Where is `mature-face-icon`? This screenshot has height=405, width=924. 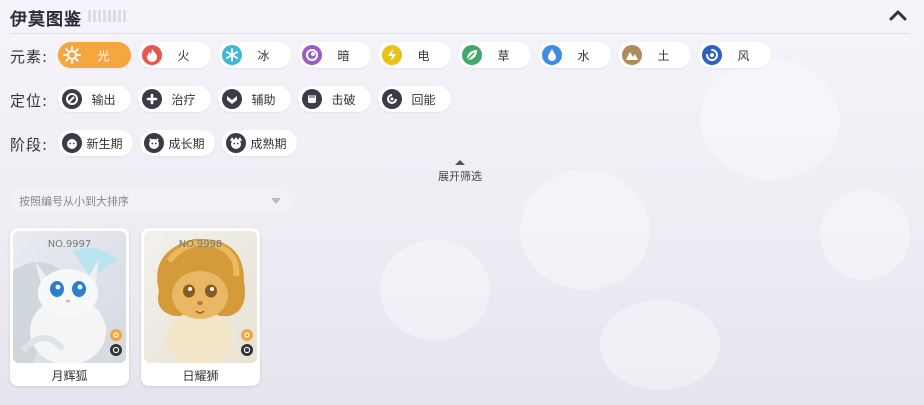
mature-face-icon is located at coordinates (236, 143).